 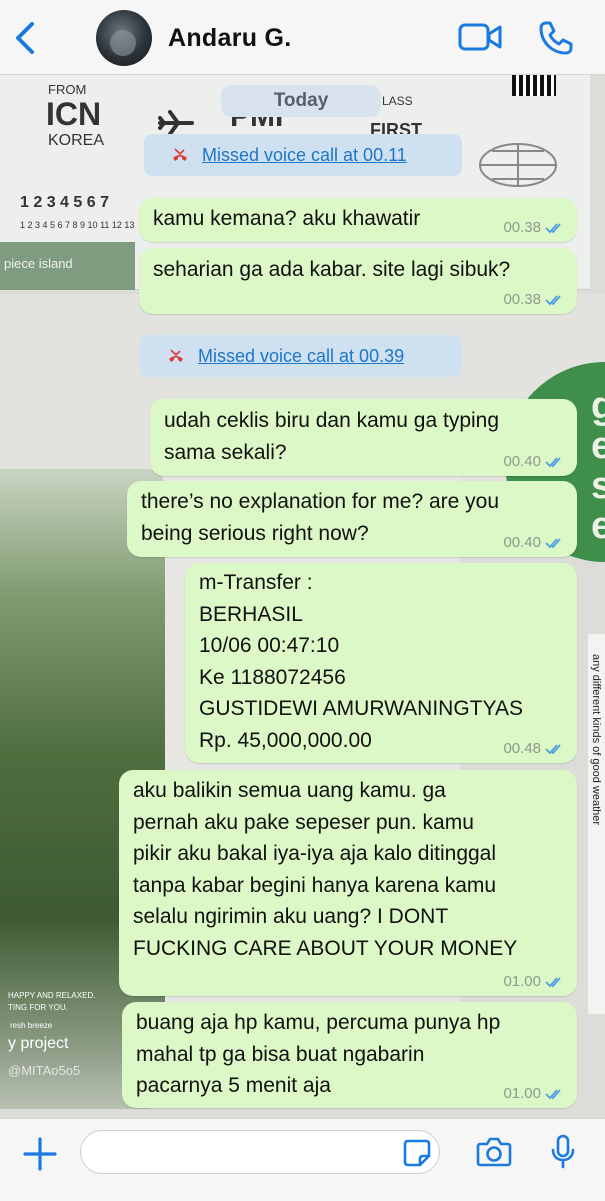 What do you see at coordinates (67, 89) in the screenshot?
I see `ticket-from-label: FROM` at bounding box center [67, 89].